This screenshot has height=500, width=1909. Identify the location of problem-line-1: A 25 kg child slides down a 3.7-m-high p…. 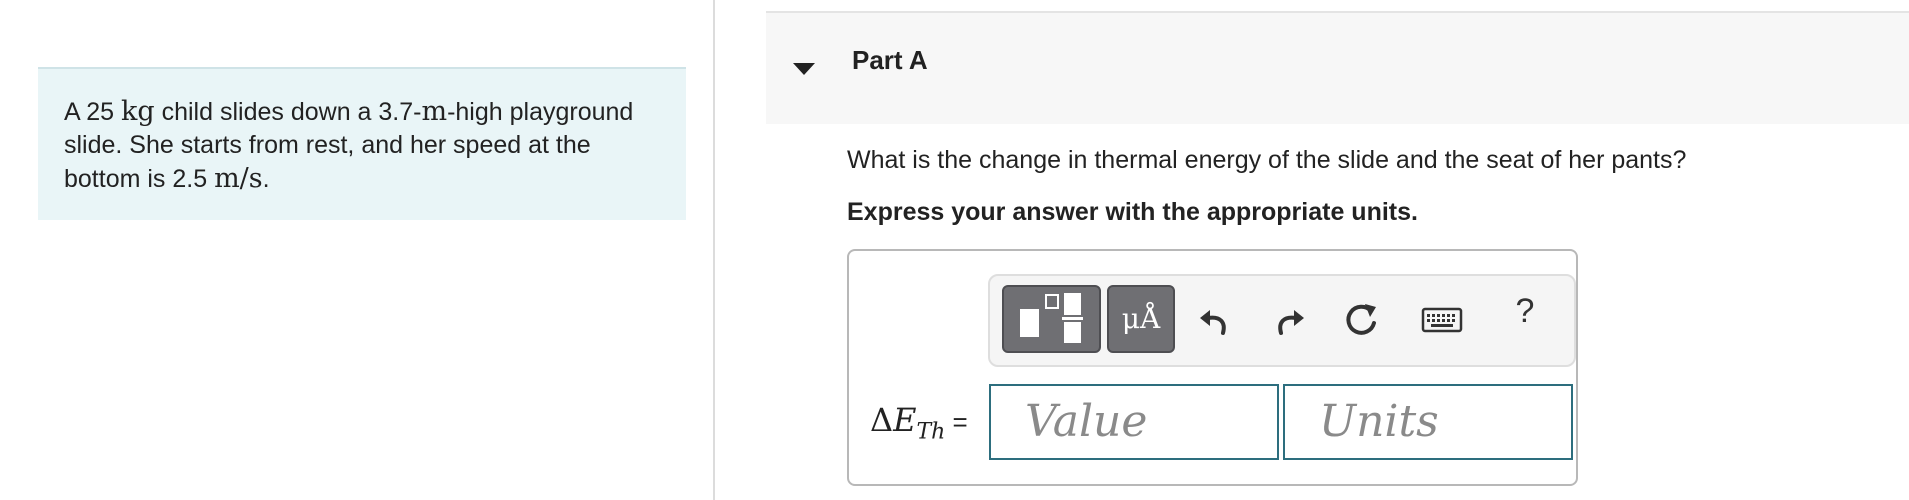
(349, 111).